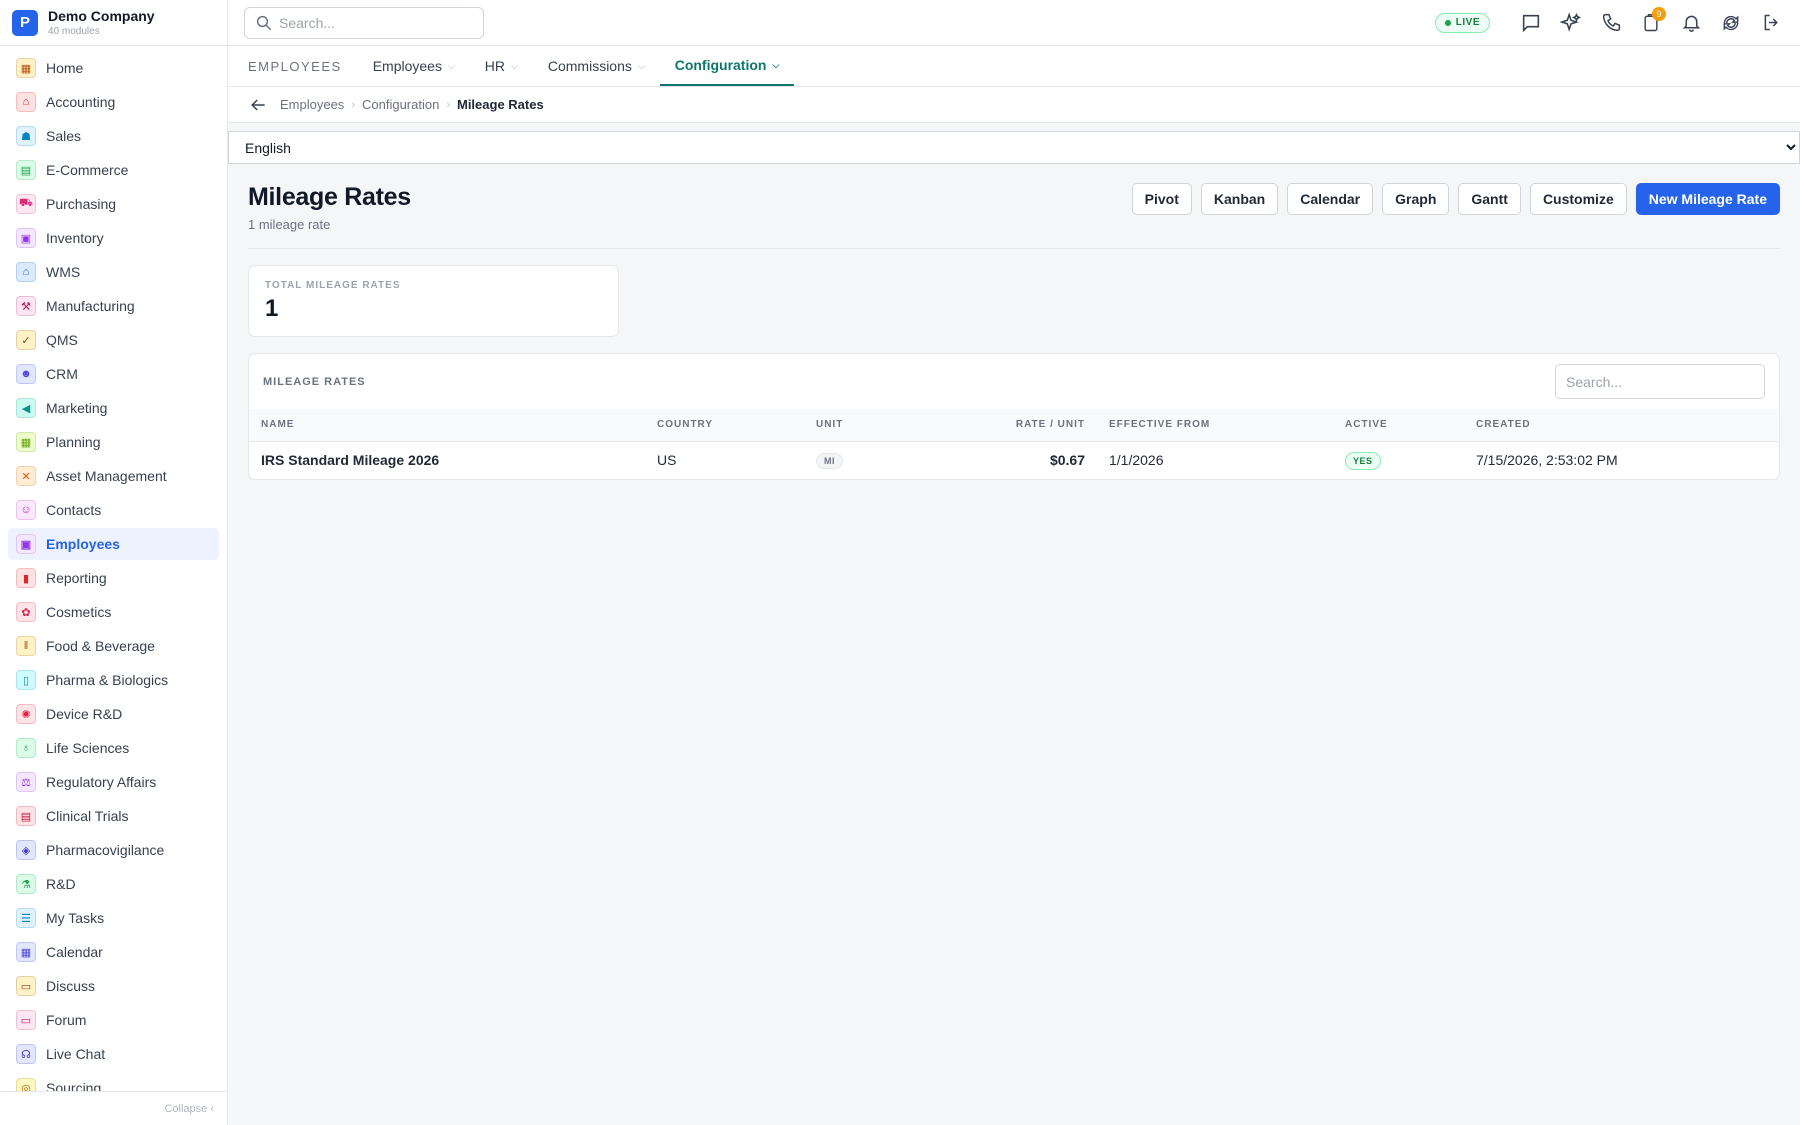 The image size is (1800, 1125). I want to click on sidebar-item-live-chat: ☊ Live Chat, so click(113, 1054).